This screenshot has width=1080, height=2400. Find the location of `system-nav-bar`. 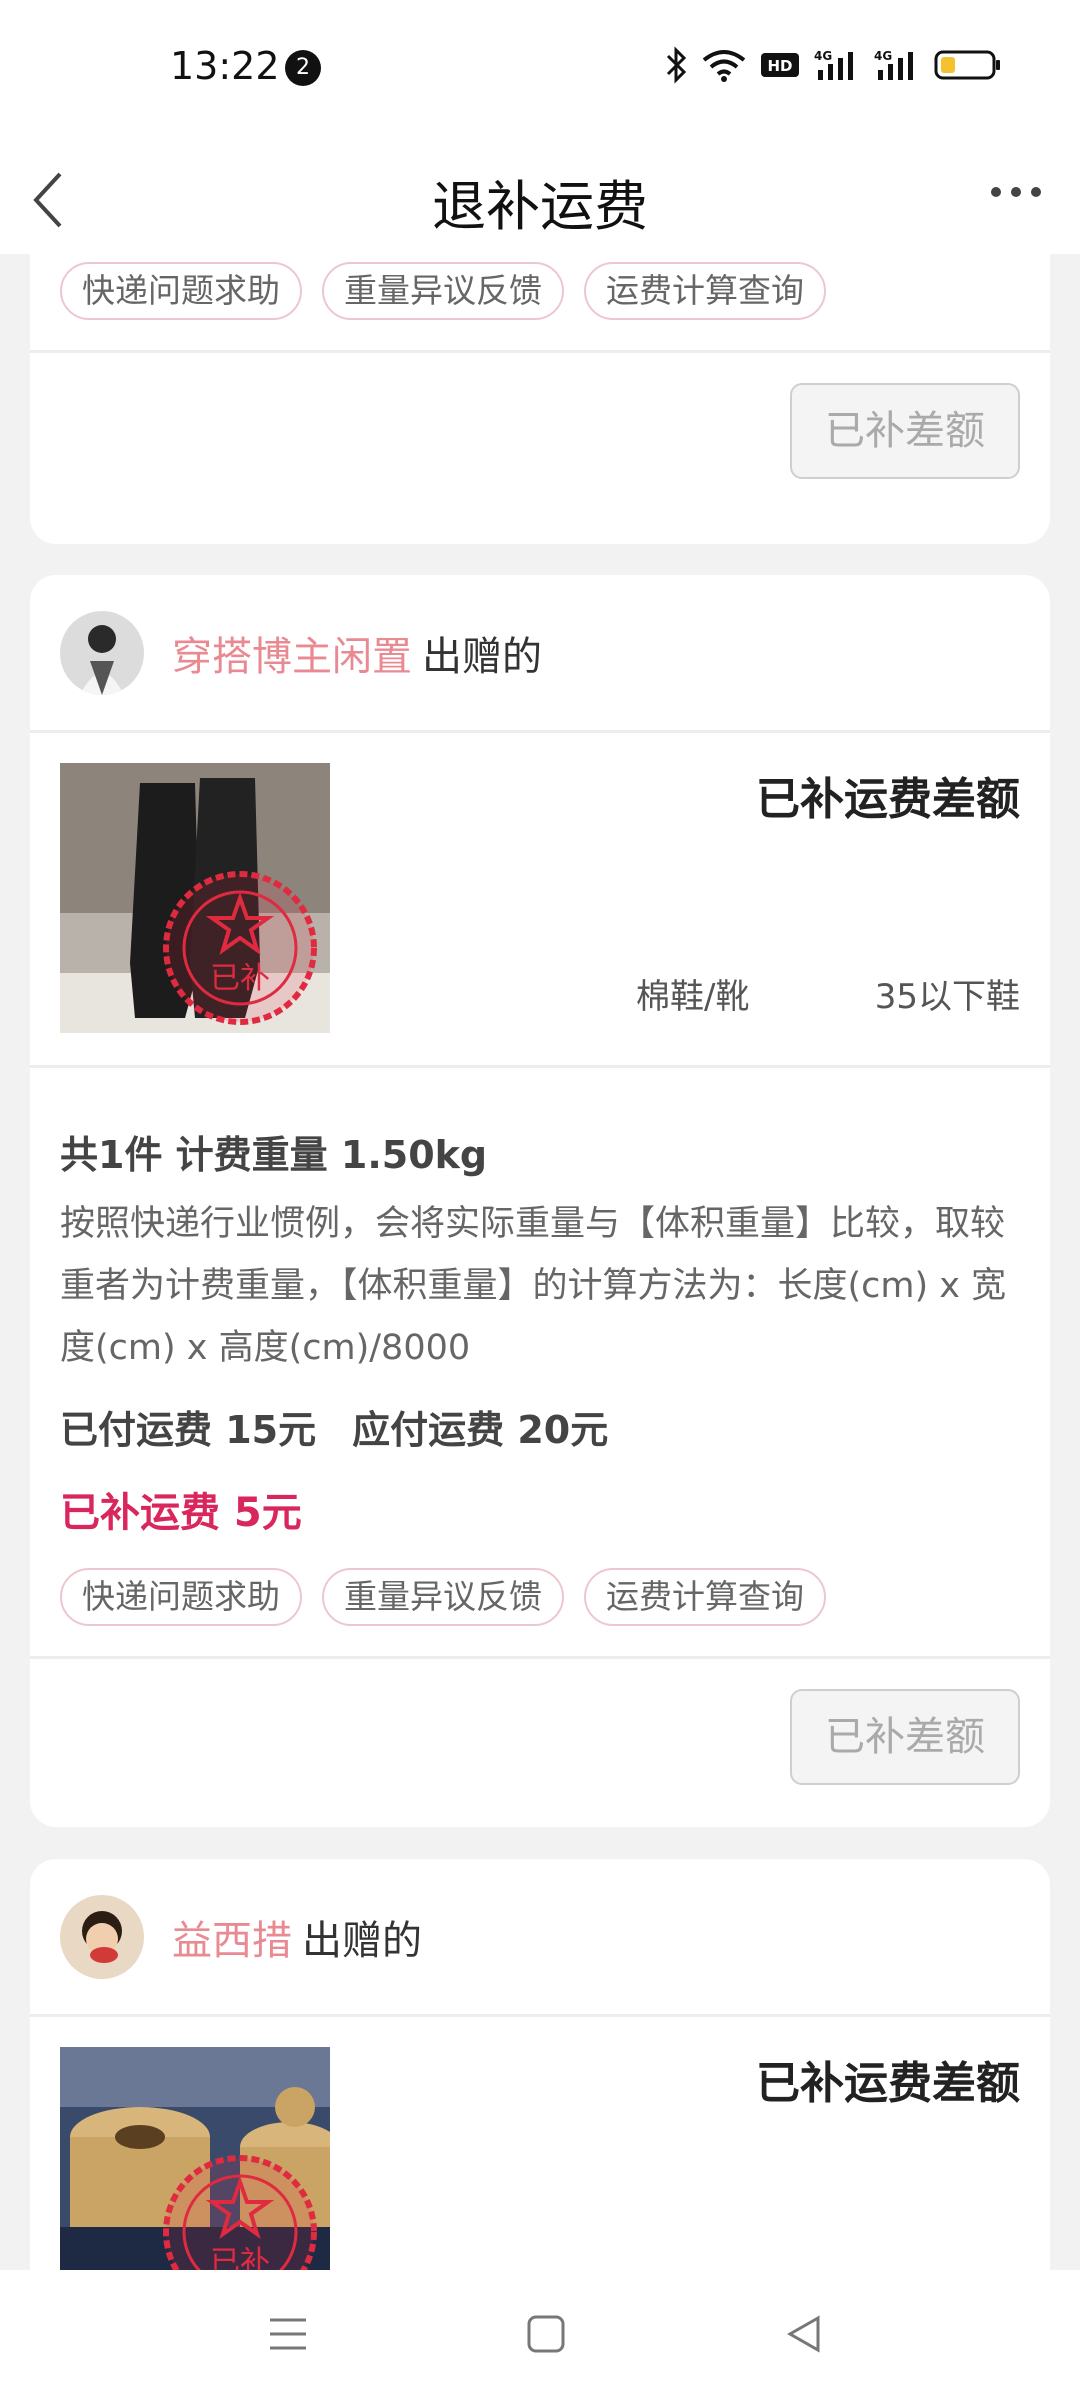

system-nav-bar is located at coordinates (540, 2335).